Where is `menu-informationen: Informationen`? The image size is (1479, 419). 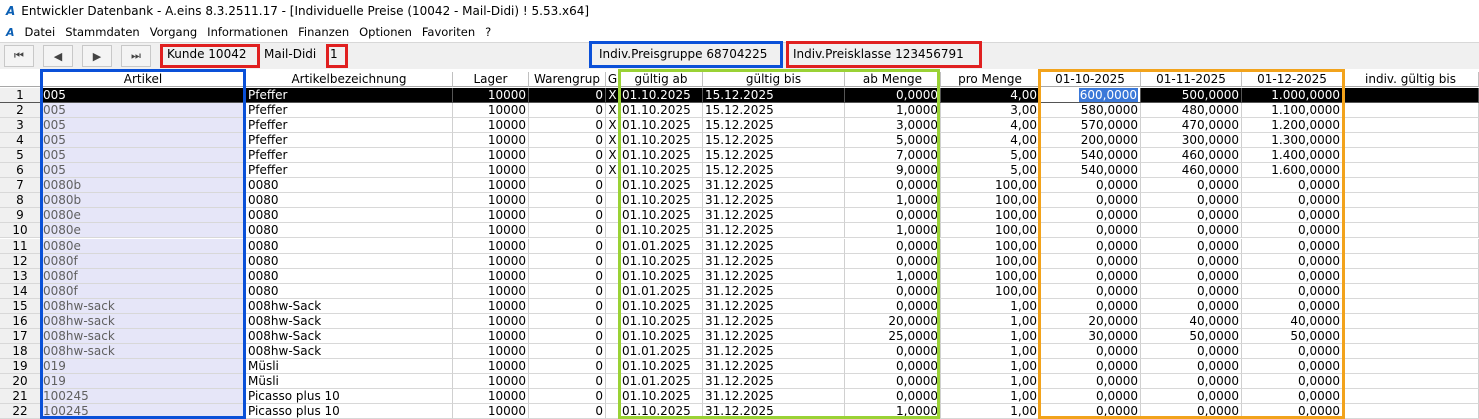
menu-informationen: Informationen is located at coordinates (247, 32).